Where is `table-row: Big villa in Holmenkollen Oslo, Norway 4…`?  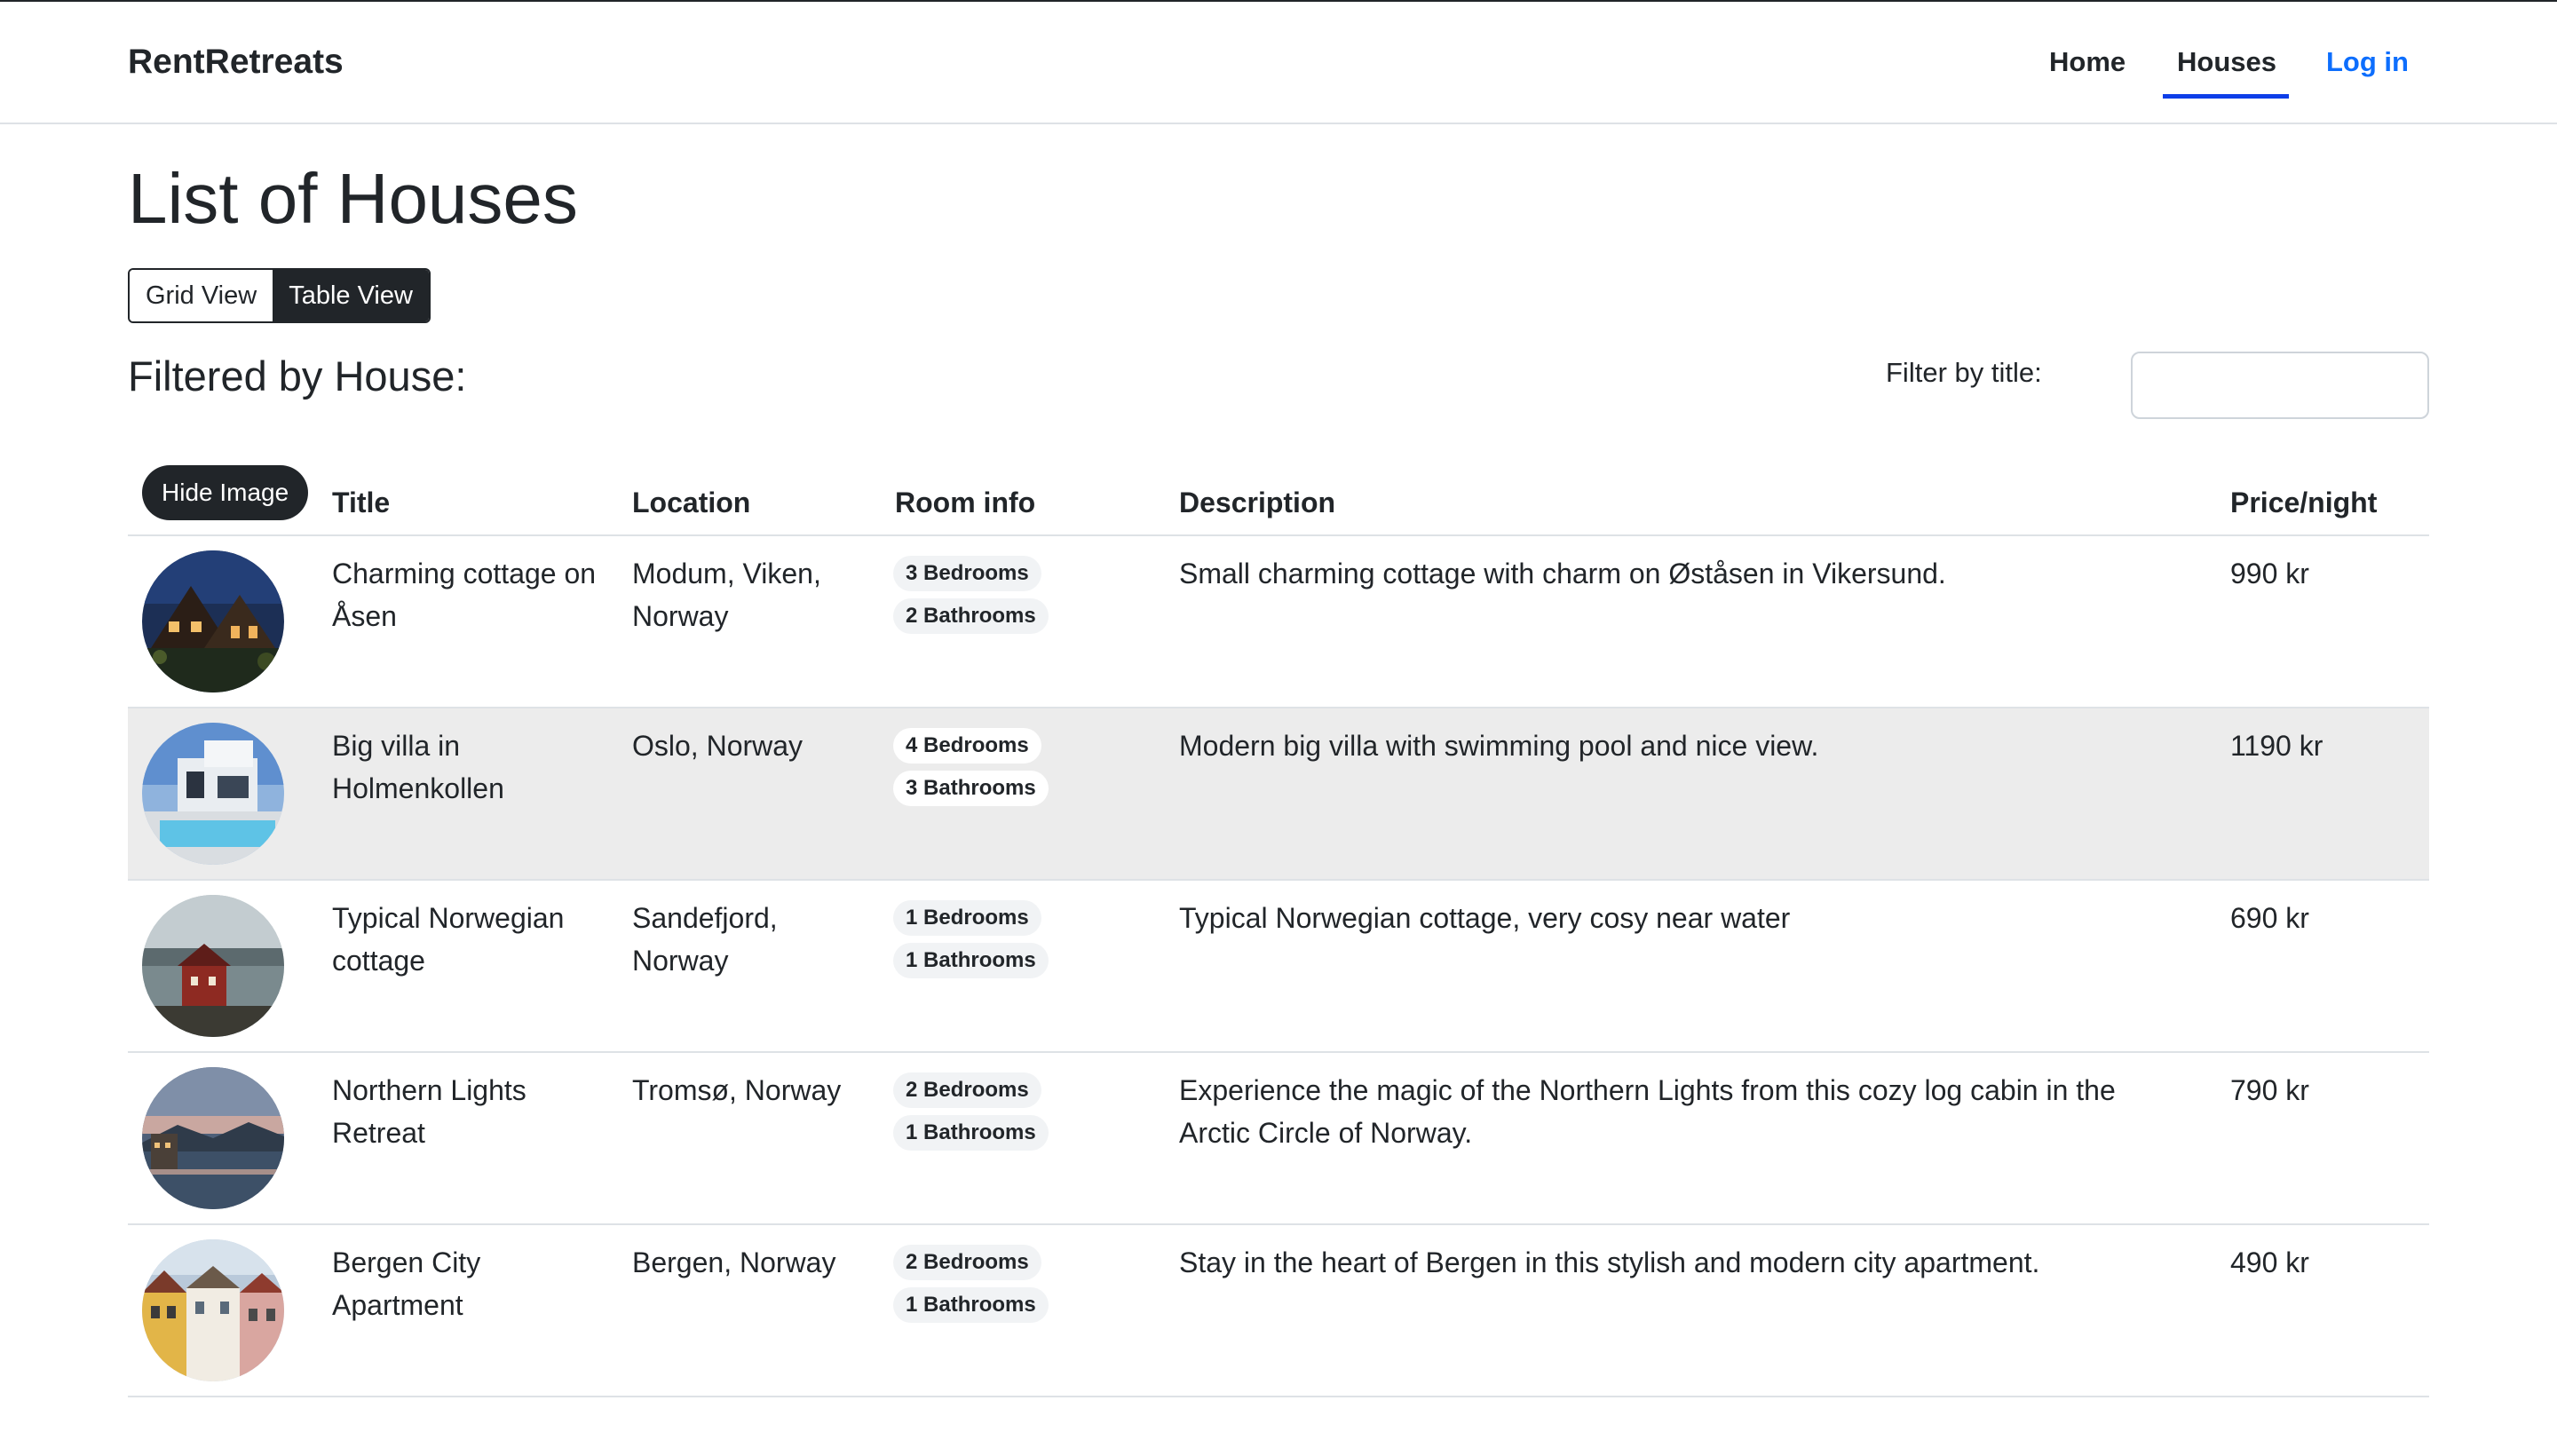 table-row: Big villa in Holmenkollen Oslo, Norway 4… is located at coordinates (1278, 794).